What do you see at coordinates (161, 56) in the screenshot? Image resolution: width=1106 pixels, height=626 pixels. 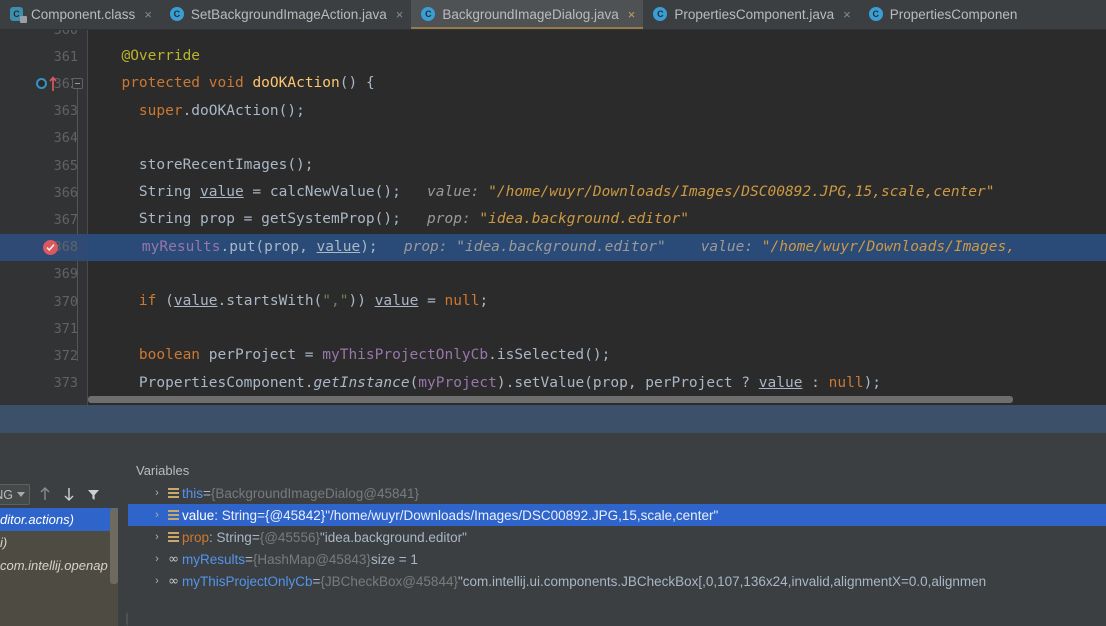 I see `code-token: @Override` at bounding box center [161, 56].